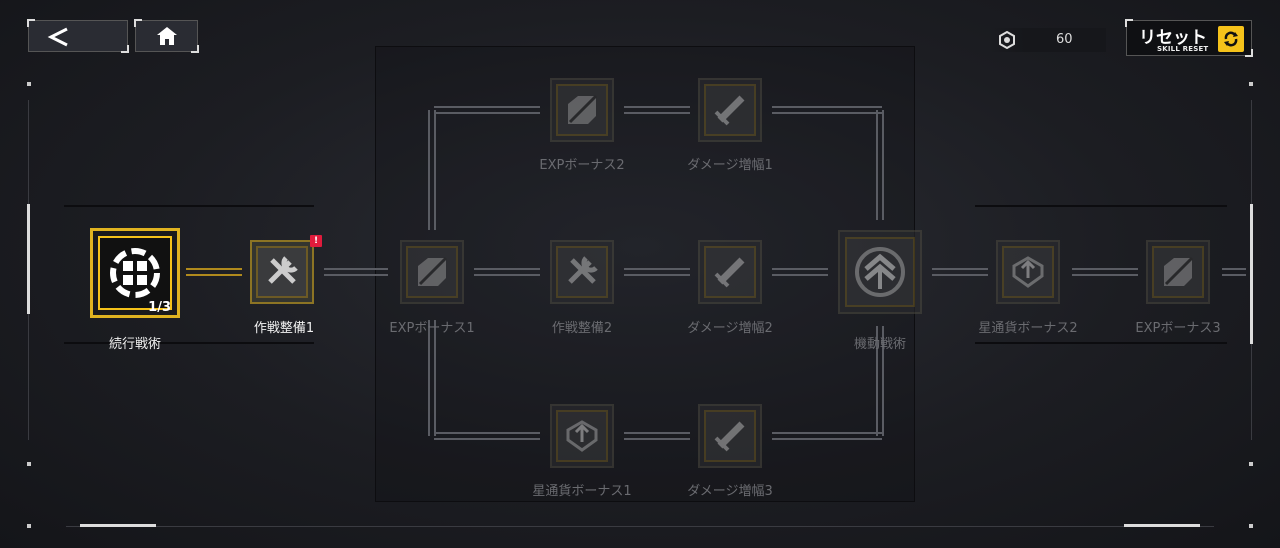 The image size is (1280, 548). I want to click on reset-icon, so click(1231, 39).